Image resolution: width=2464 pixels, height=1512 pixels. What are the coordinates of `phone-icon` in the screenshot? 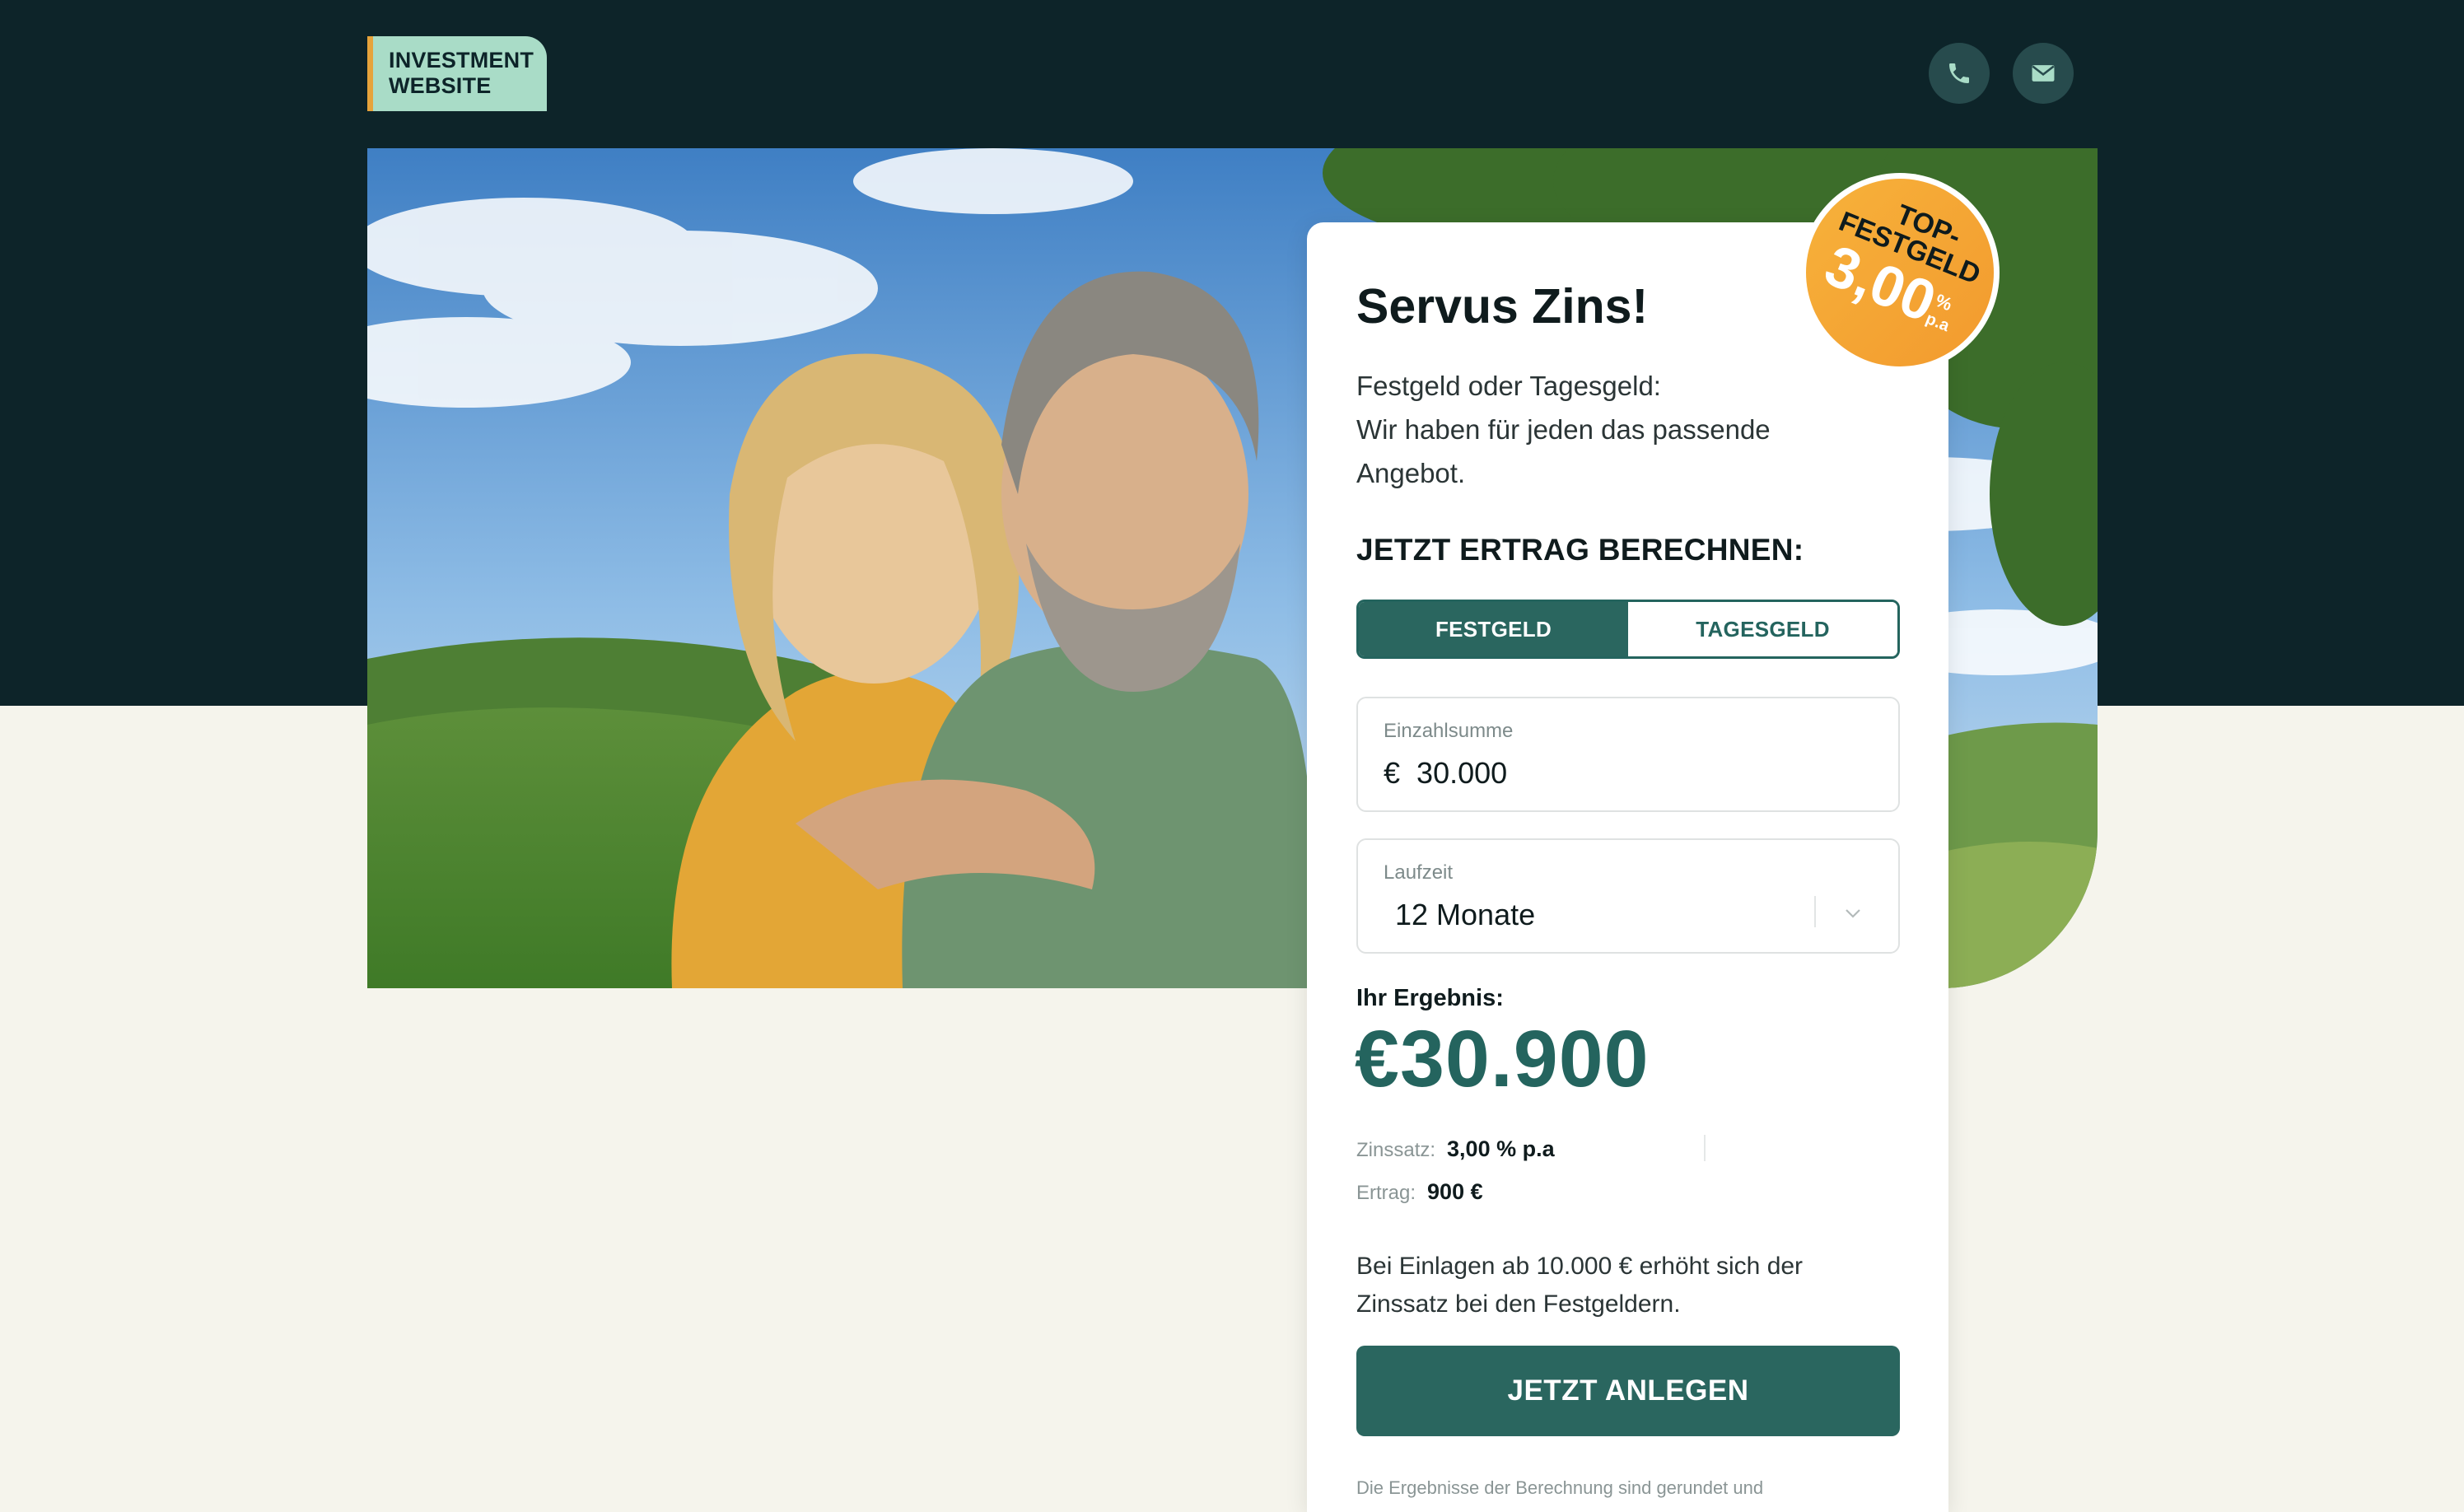 It's located at (1959, 73).